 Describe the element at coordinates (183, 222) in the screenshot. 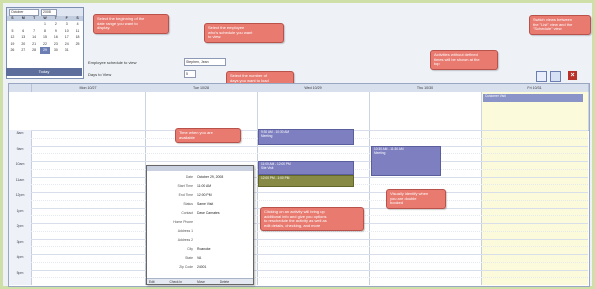

I see `popup-field-label: Home Phone` at that location.